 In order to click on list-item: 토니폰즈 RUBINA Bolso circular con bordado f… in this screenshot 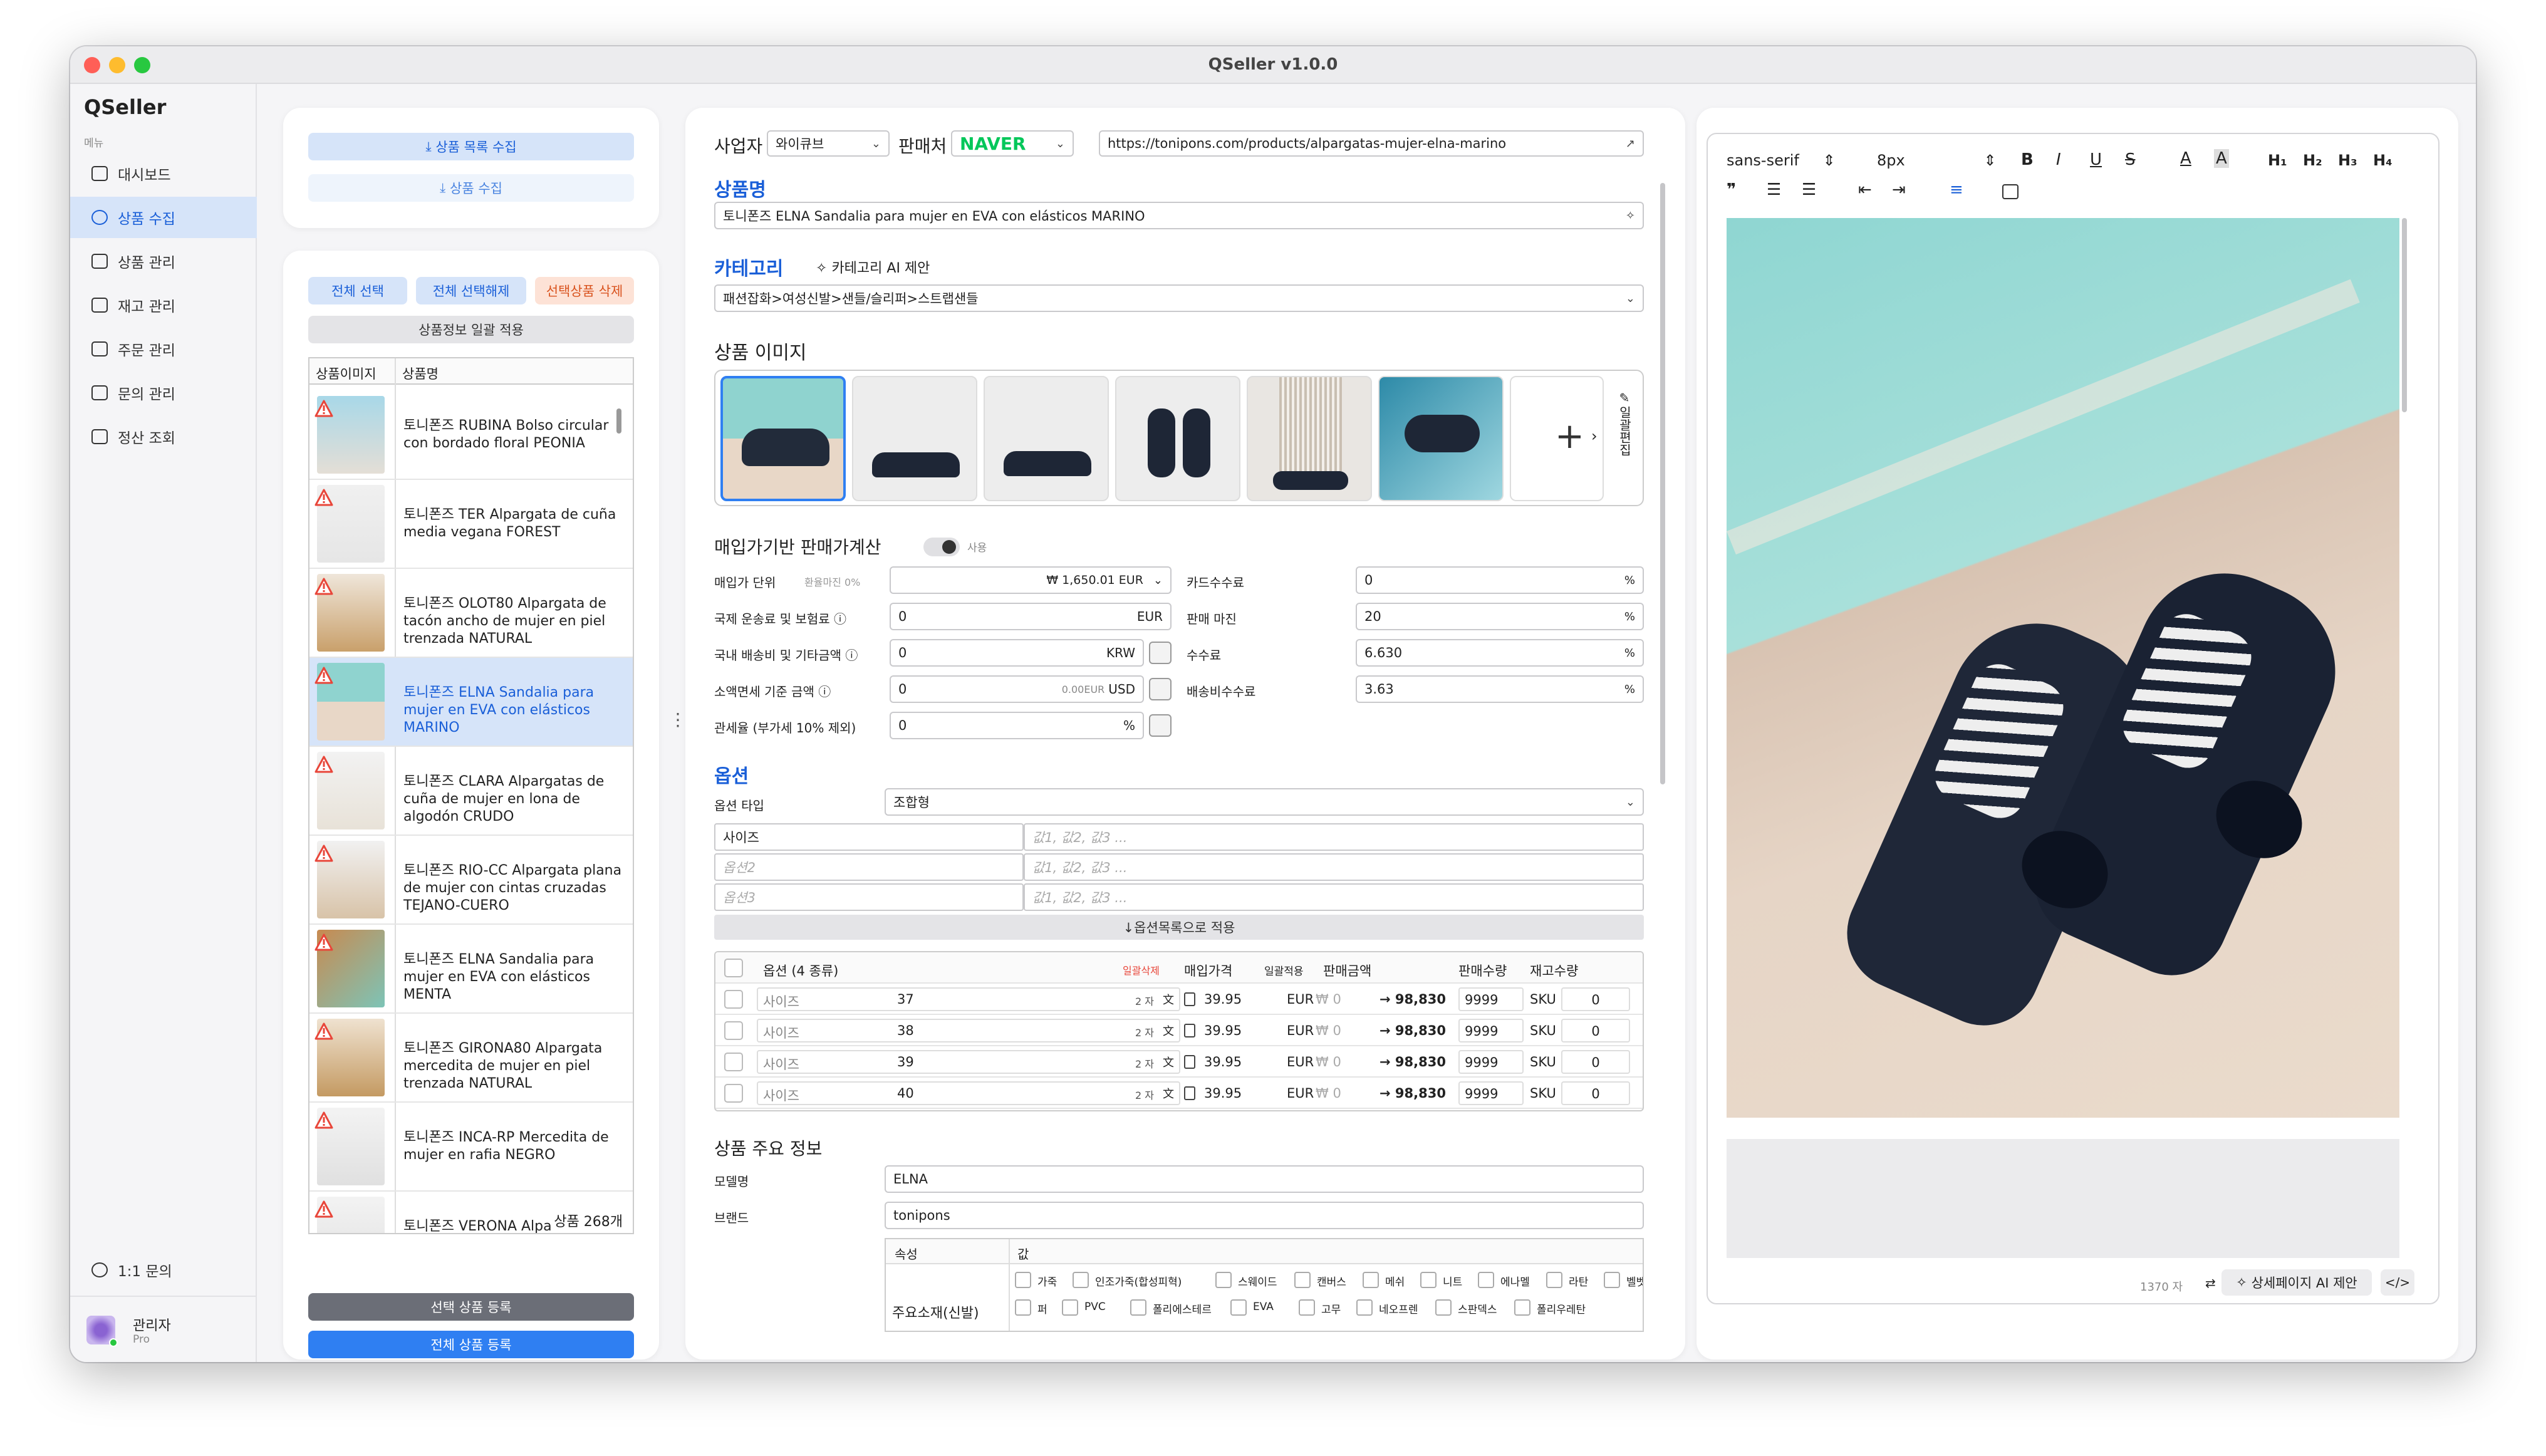, I will do `click(471, 435)`.